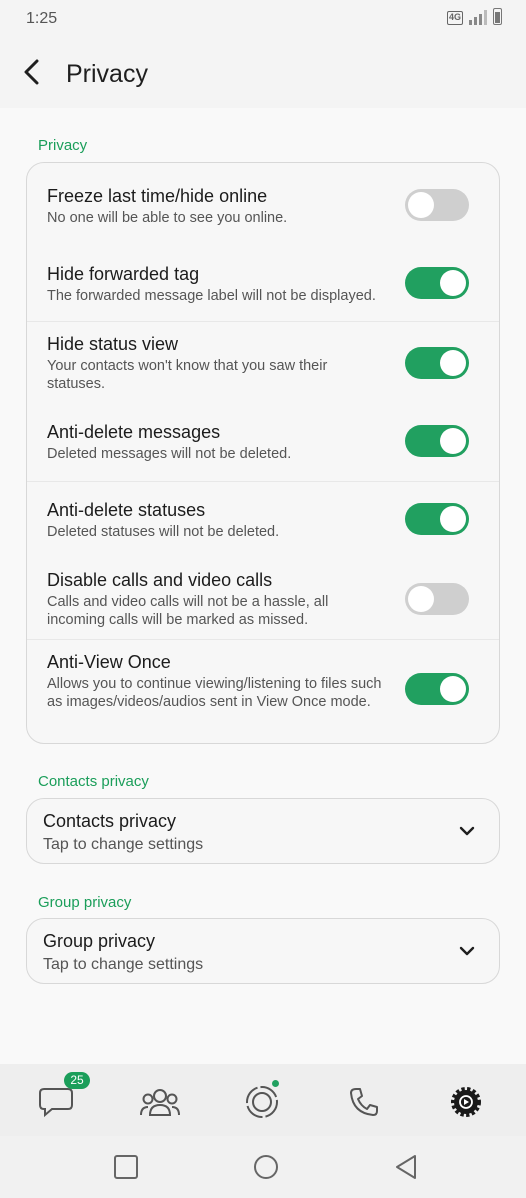 This screenshot has height=1198, width=526. What do you see at coordinates (437, 205) in the screenshot?
I see `toggle-freeze-last-seen` at bounding box center [437, 205].